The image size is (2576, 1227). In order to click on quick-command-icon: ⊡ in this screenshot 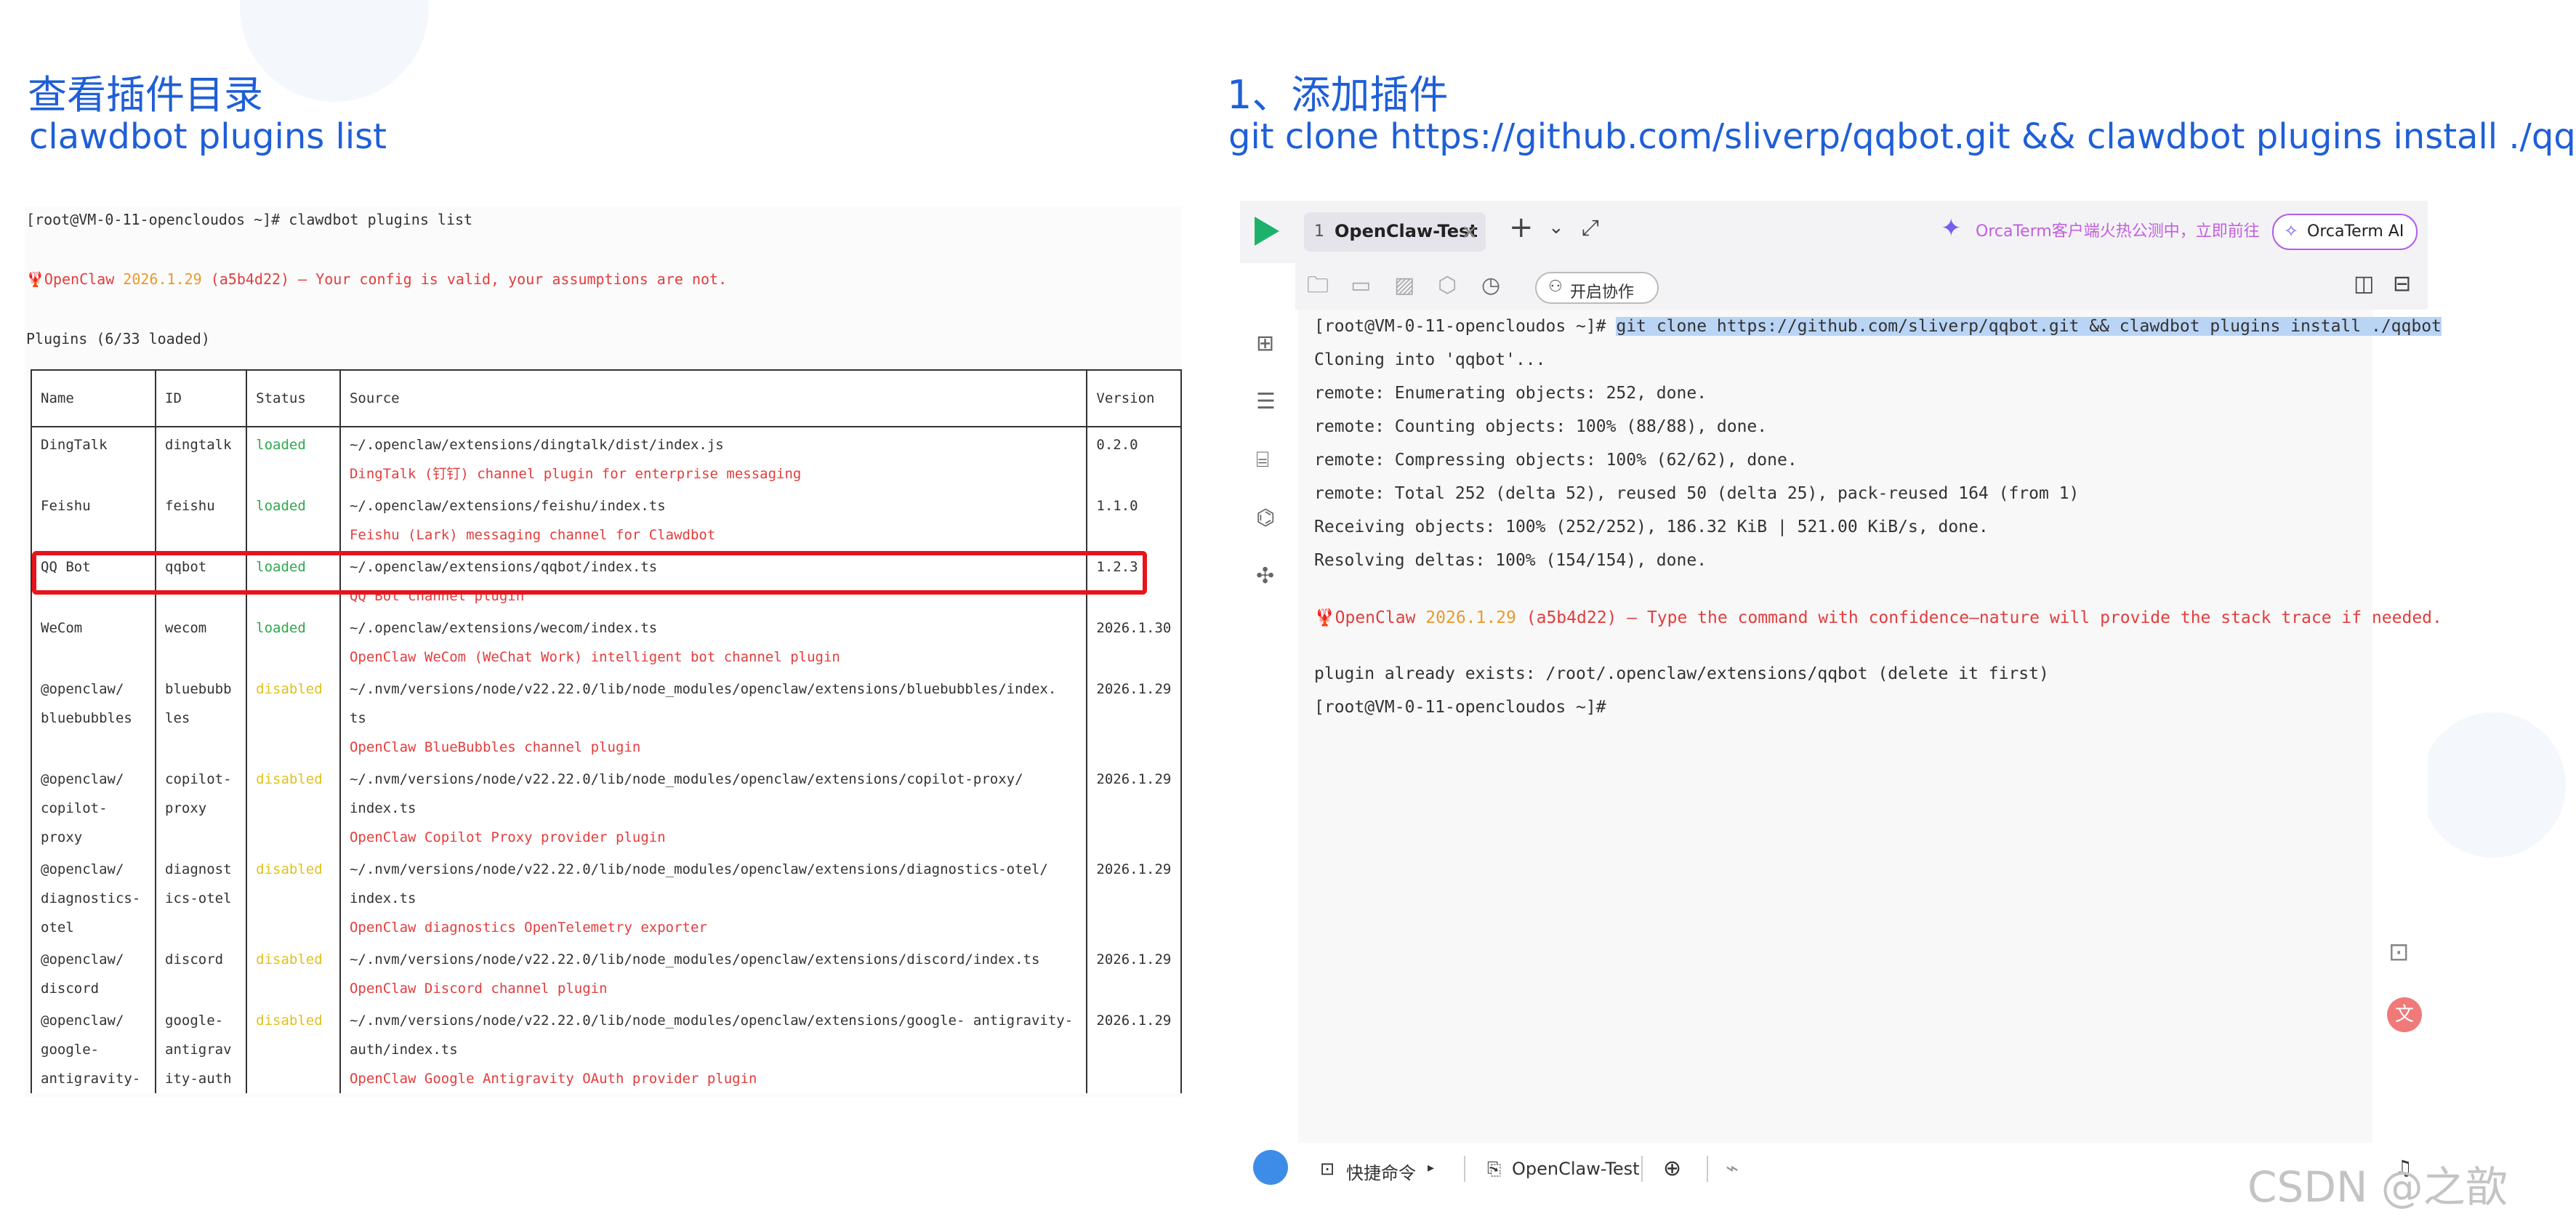, I will do `click(1327, 1169)`.